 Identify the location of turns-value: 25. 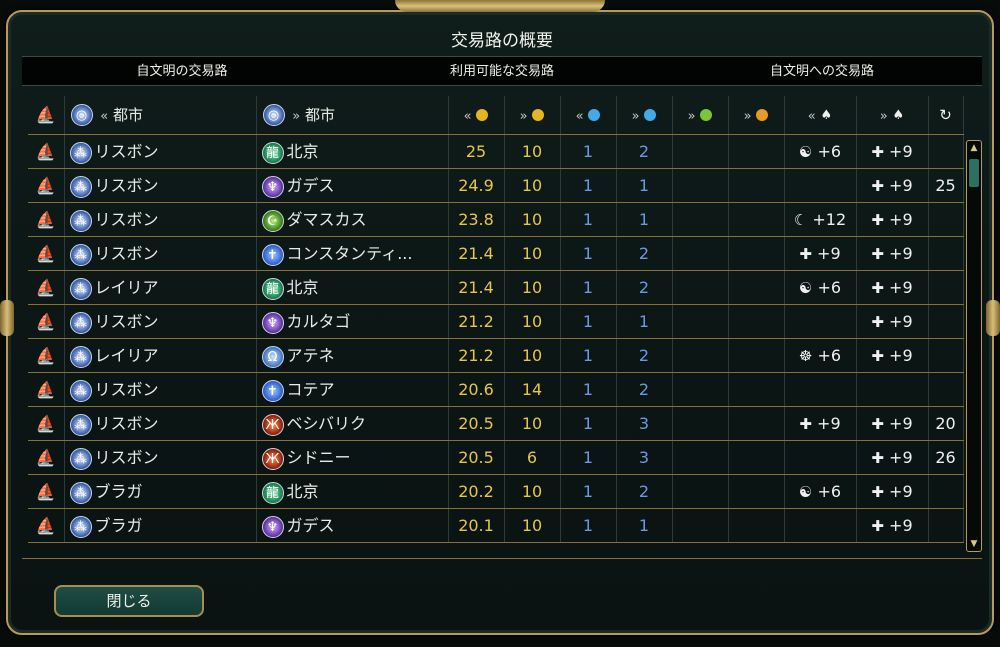
(946, 185).